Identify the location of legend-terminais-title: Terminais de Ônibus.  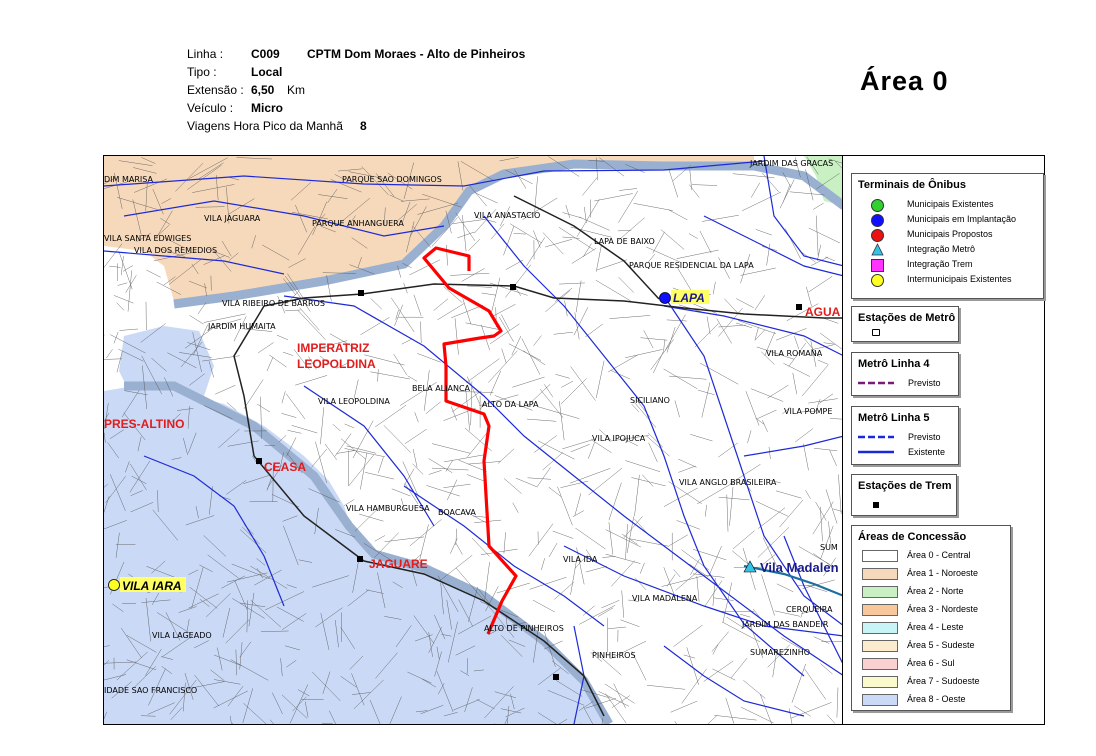
(912, 185).